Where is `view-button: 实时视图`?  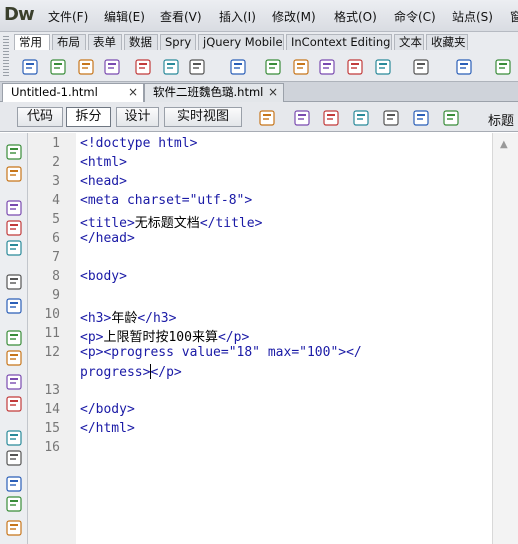 view-button: 实时视图 is located at coordinates (203, 117).